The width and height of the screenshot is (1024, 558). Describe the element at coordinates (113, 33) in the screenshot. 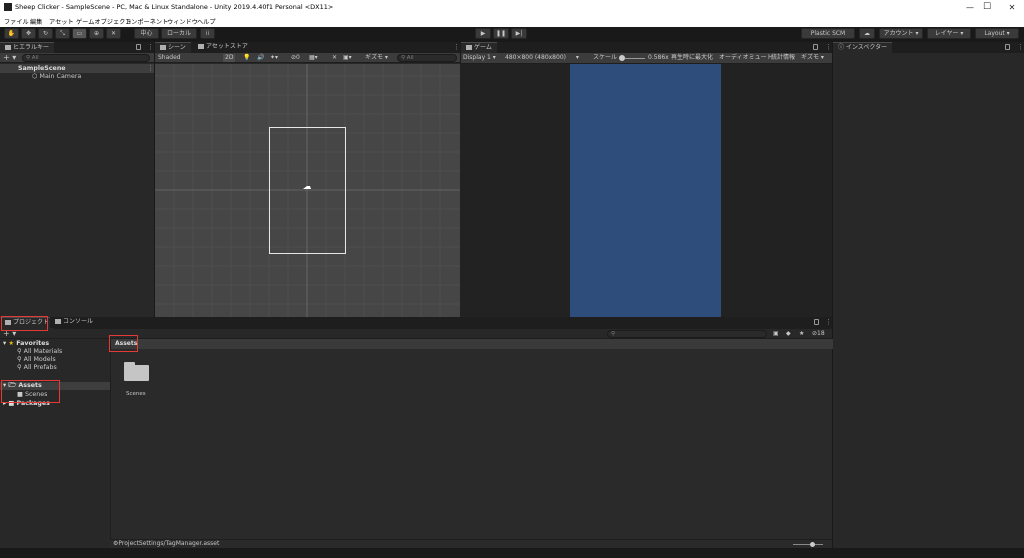

I see `custom-tool-icon: ✕` at that location.